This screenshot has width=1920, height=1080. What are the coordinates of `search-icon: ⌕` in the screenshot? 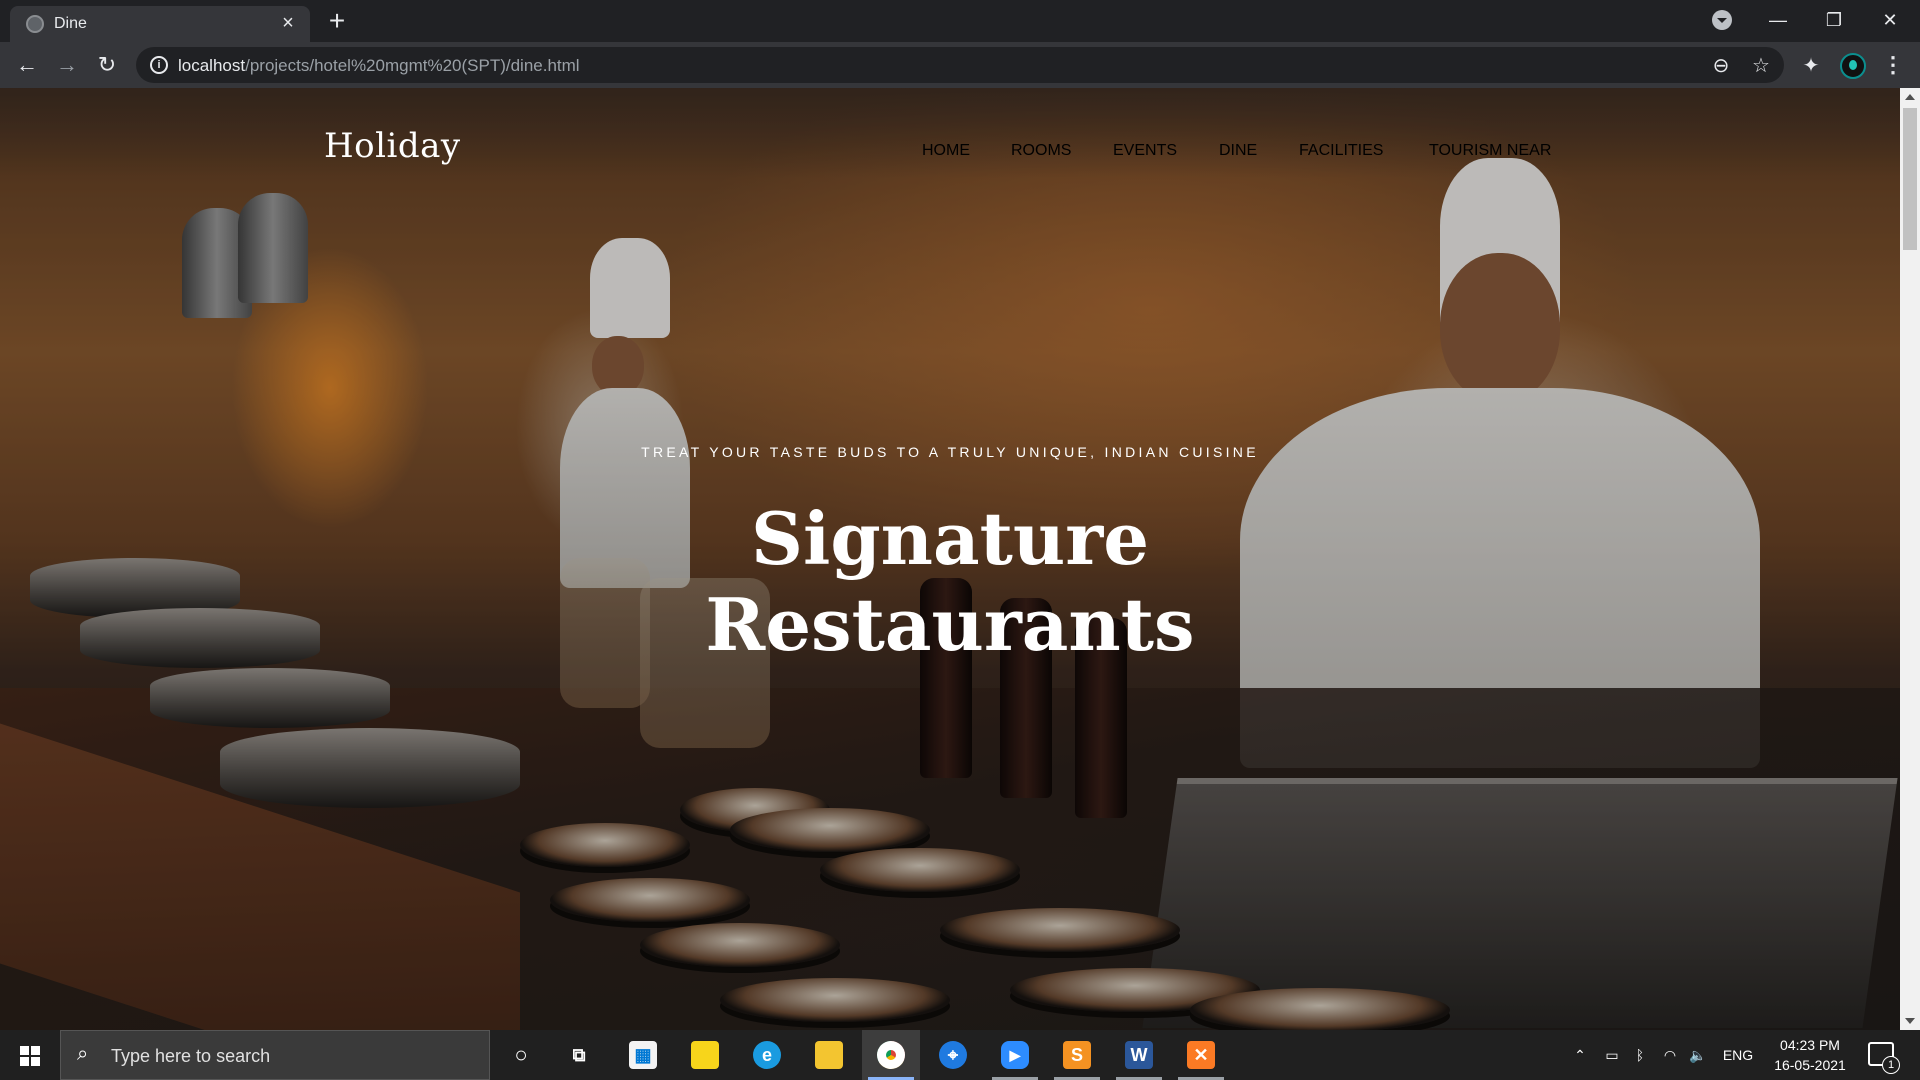 It's located at (83, 1054).